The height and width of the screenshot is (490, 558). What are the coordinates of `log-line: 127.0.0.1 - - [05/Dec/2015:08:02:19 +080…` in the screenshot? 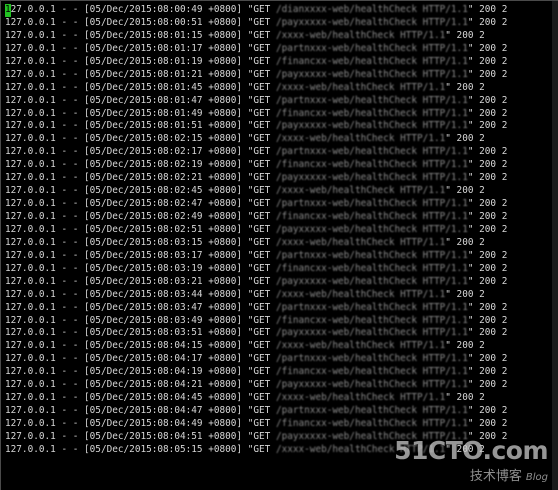 It's located at (256, 165).